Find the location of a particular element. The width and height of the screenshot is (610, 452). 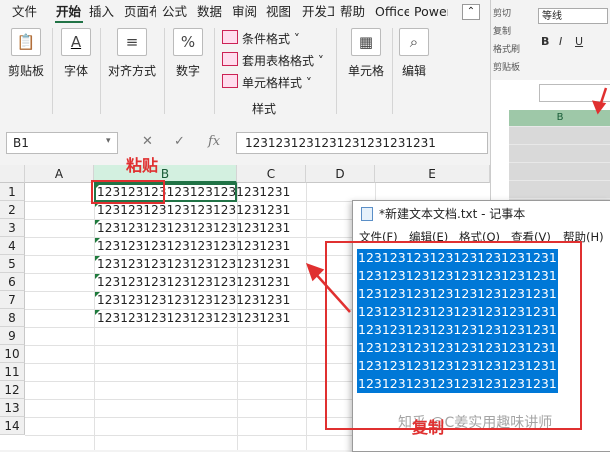

conditional-format-icon is located at coordinates (230, 37).